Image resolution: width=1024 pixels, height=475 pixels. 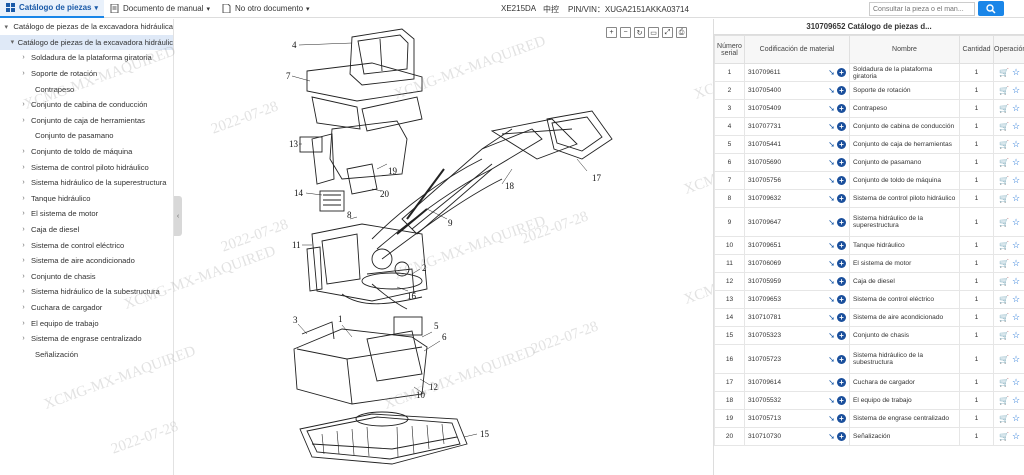 What do you see at coordinates (869, 162) in the screenshot?
I see `table-row: 6 310705690 ➘ + Conjunto de pasamano 1 🛒 ☆` at bounding box center [869, 162].